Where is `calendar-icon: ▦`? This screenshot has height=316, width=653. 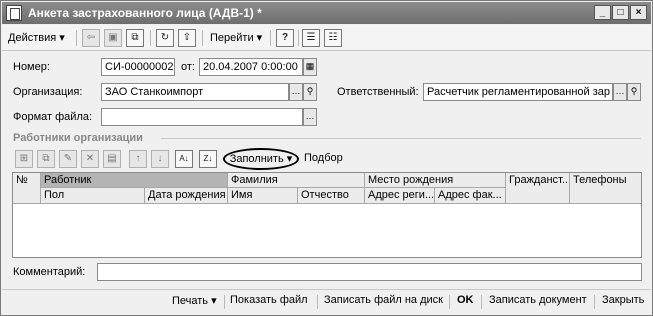 calendar-icon: ▦ is located at coordinates (310, 67).